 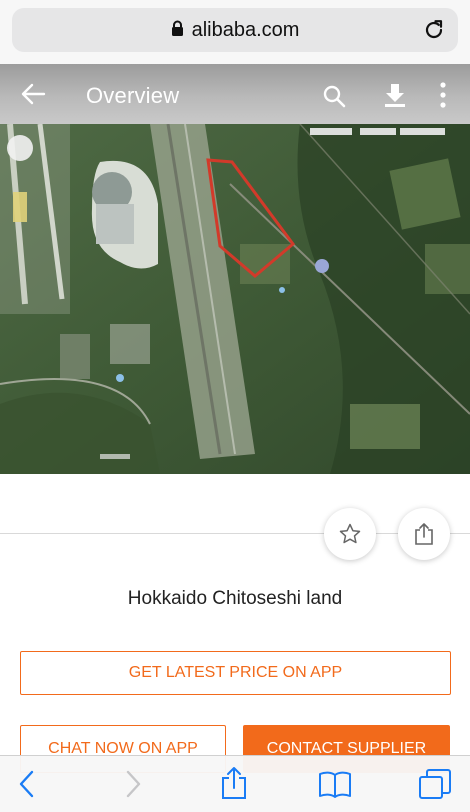 I want to click on favorite-button, so click(x=350, y=534).